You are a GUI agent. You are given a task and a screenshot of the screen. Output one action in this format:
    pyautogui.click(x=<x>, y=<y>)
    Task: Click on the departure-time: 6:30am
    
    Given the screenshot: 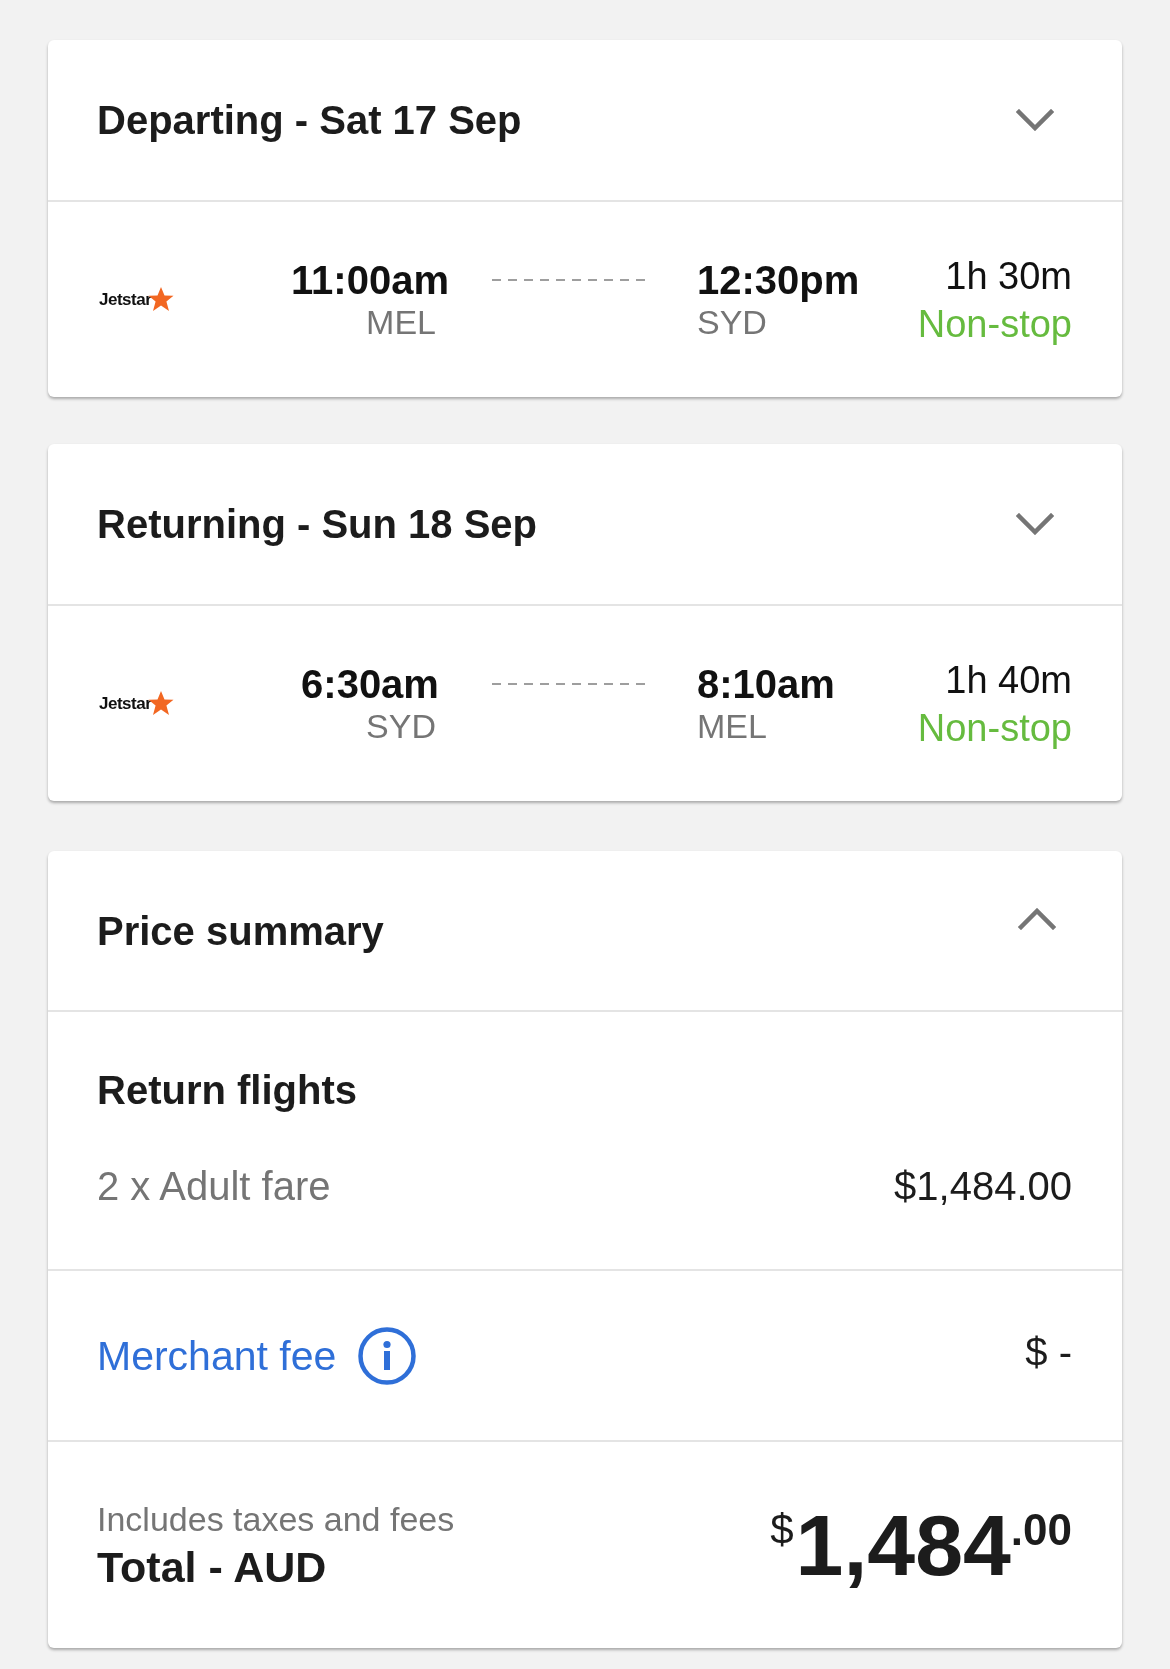 What is the action you would take?
    pyautogui.click(x=370, y=683)
    